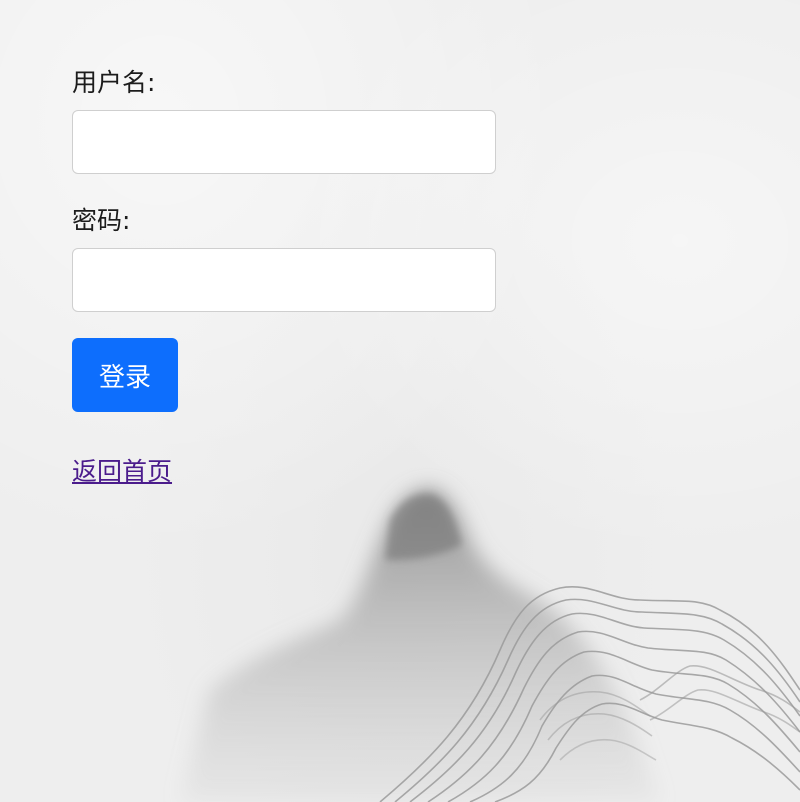 Image resolution: width=800 pixels, height=802 pixels. I want to click on username-input, so click(284, 142).